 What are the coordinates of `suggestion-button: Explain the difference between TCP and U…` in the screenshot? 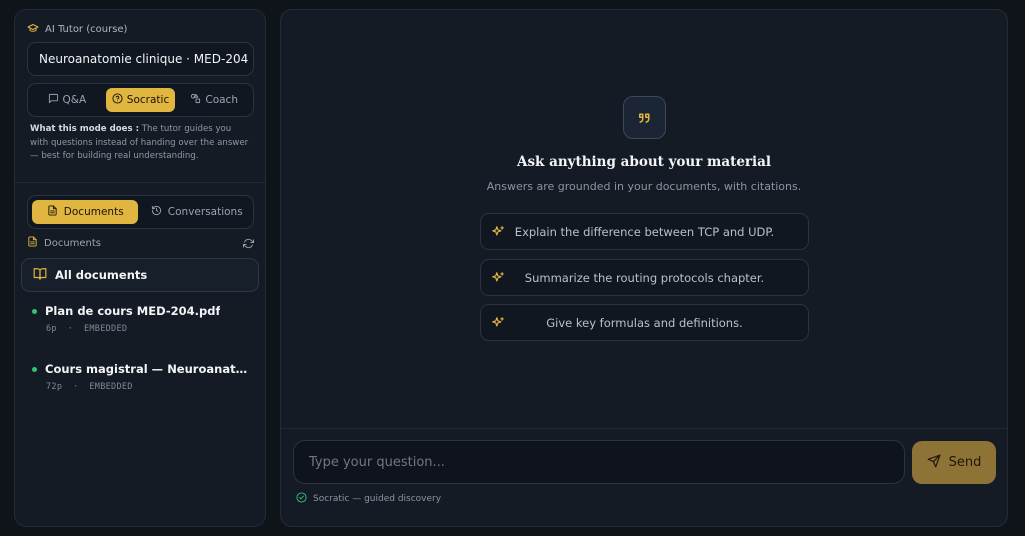 It's located at (644, 231).